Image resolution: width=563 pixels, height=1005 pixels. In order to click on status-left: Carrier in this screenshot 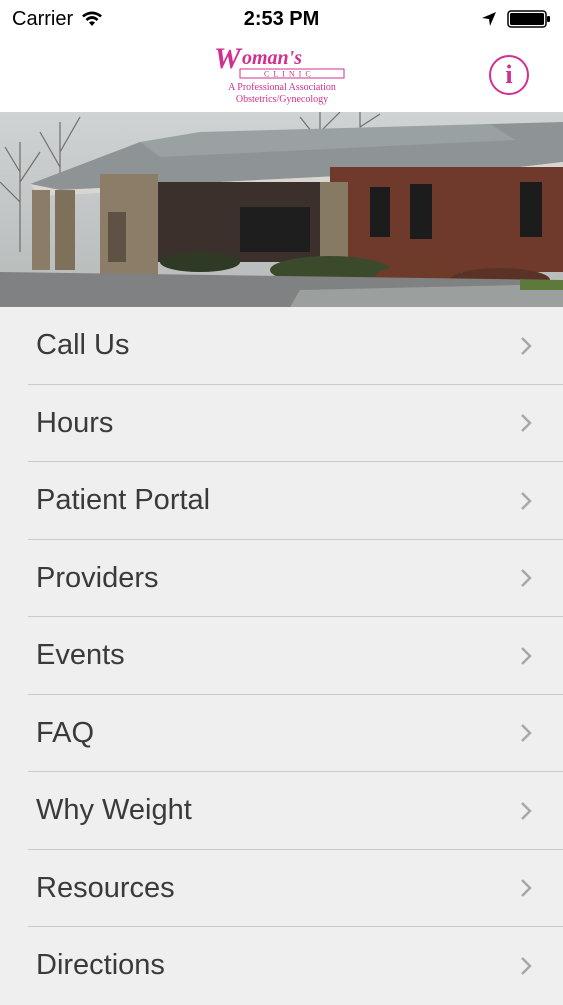, I will do `click(57, 19)`.